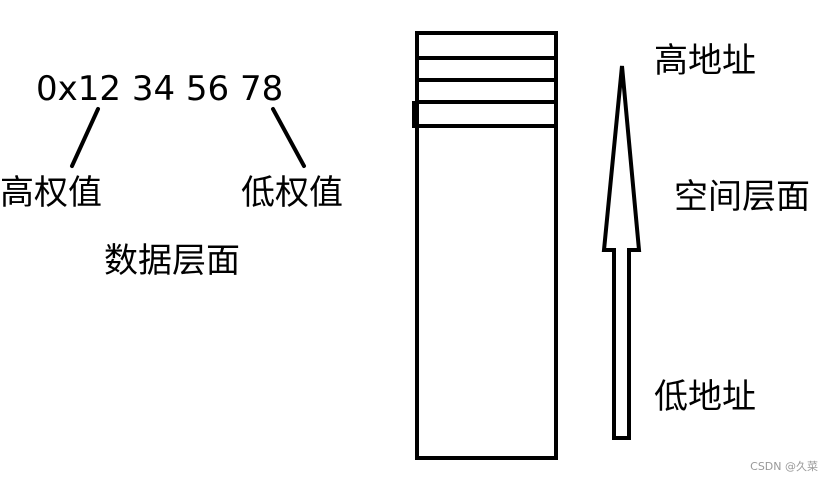  Describe the element at coordinates (292, 193) in the screenshot. I see `low-weight-label: 低权值` at that location.